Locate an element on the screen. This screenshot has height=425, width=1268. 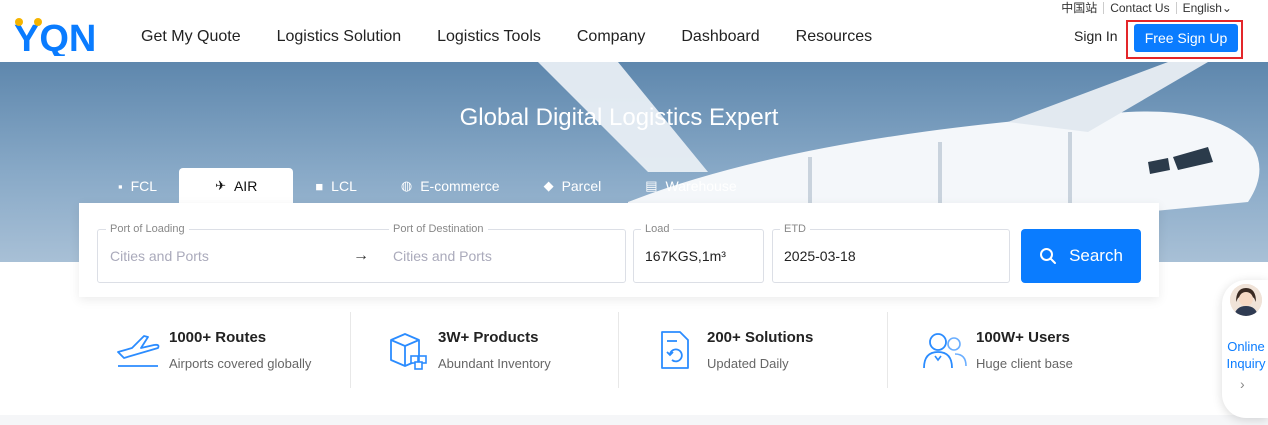
stat-title: 100W+ Users is located at coordinates (1023, 337).